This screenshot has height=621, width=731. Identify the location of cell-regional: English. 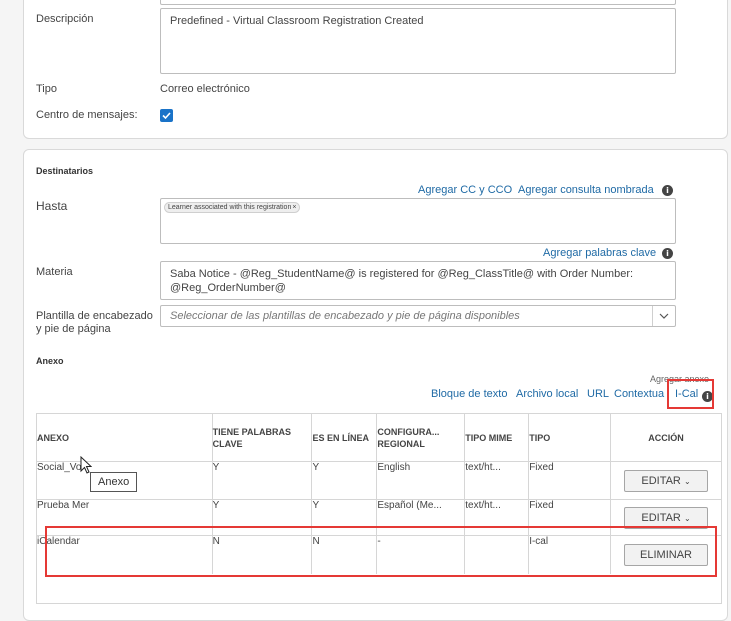
(421, 480).